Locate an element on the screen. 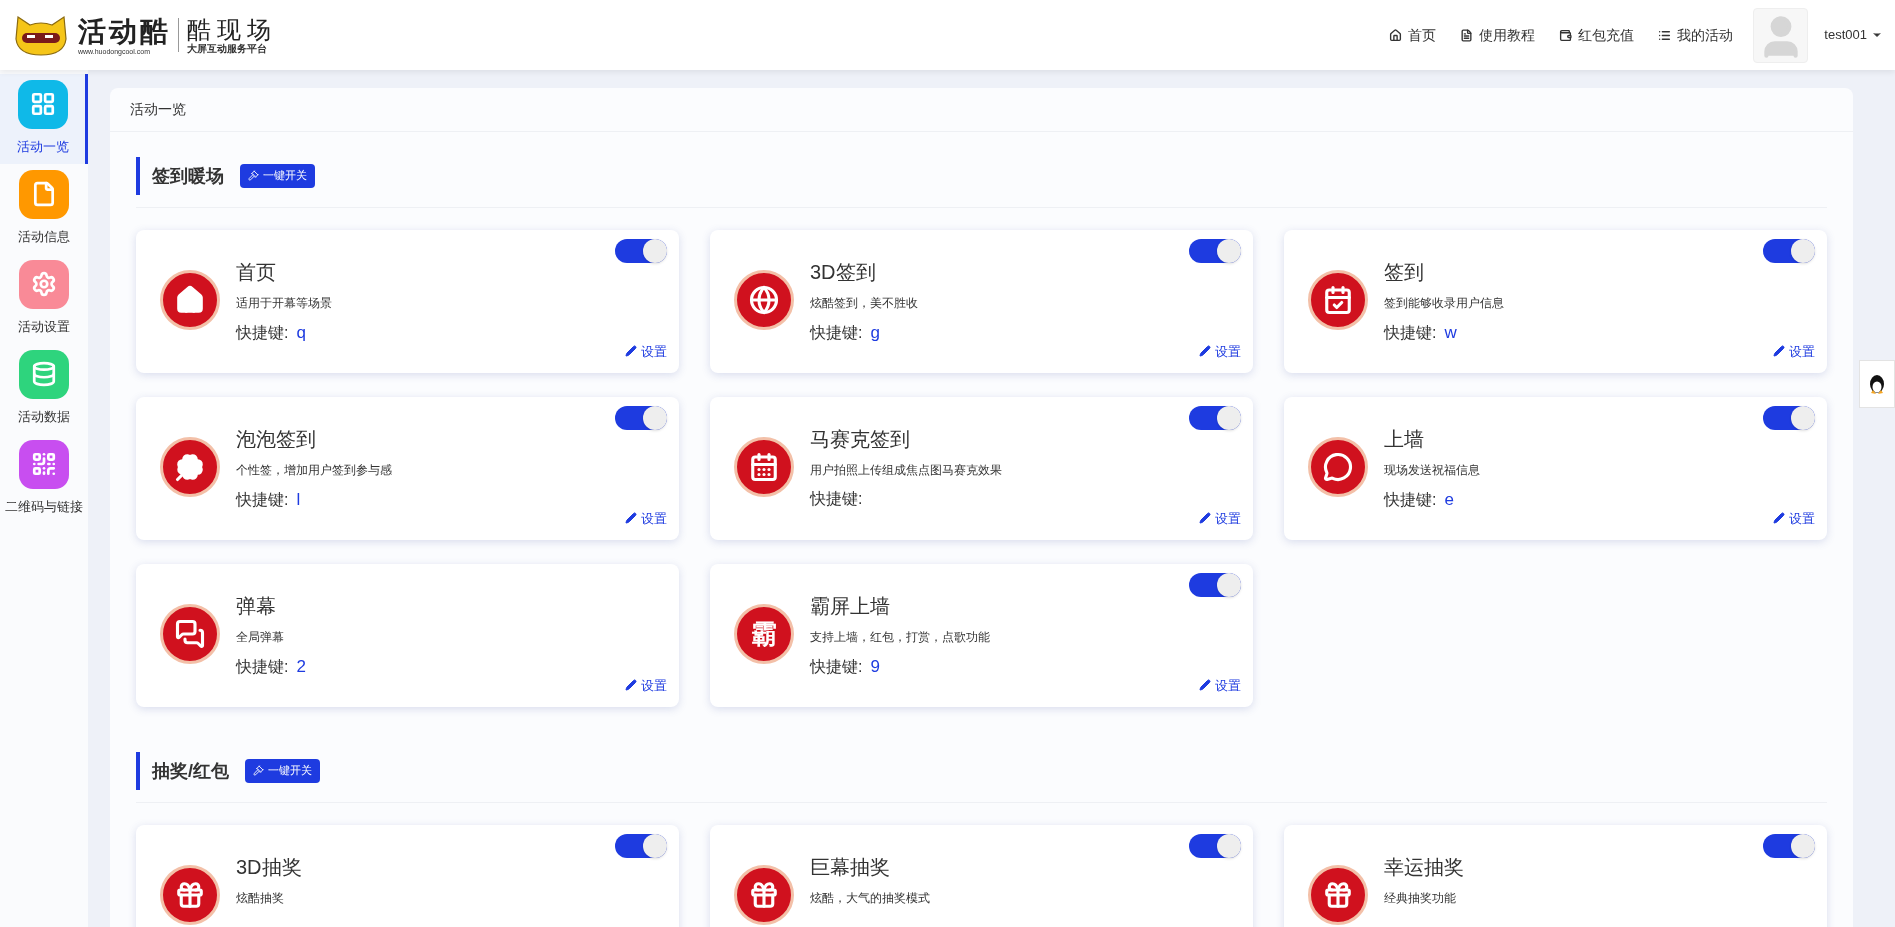 The width and height of the screenshot is (1895, 927). shortcut-key: 2 is located at coordinates (301, 667).